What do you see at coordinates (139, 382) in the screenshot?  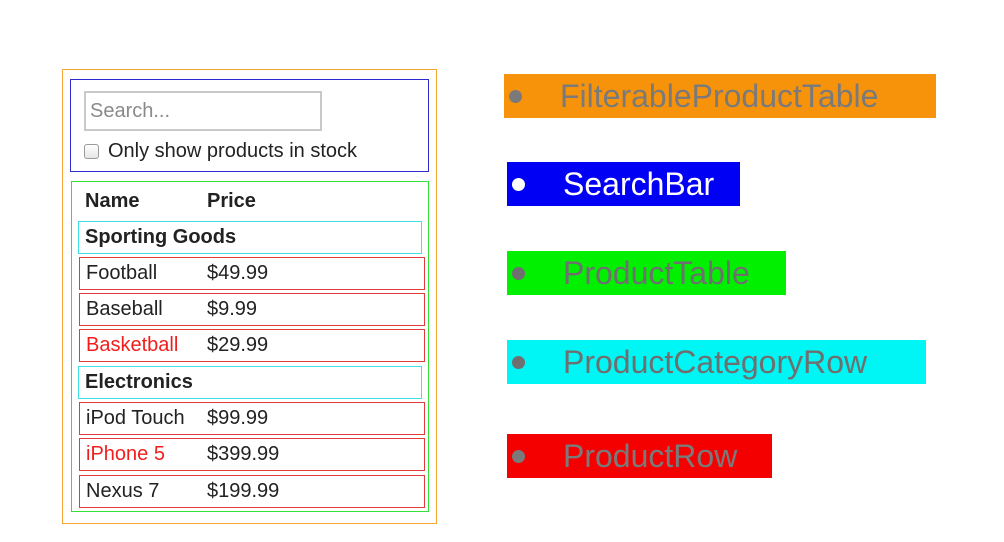 I see `category-name: Electronics` at bounding box center [139, 382].